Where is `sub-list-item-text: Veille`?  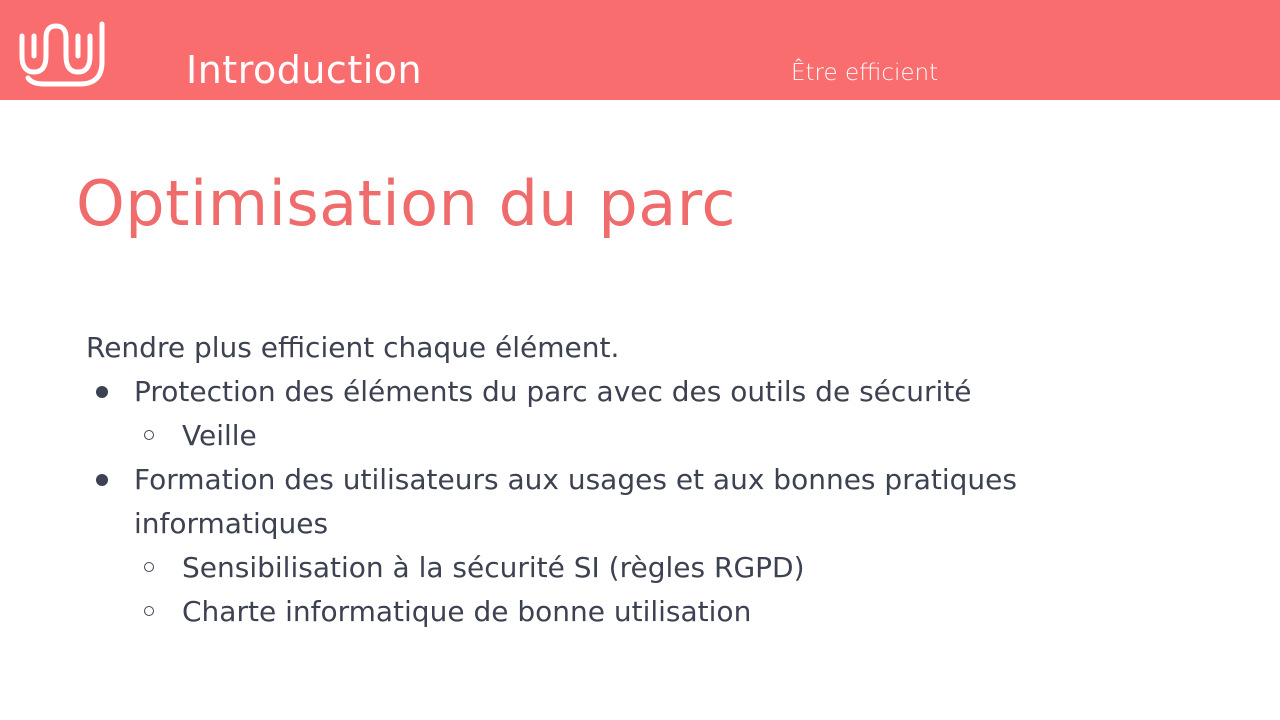 sub-list-item-text: Veille is located at coordinates (219, 435).